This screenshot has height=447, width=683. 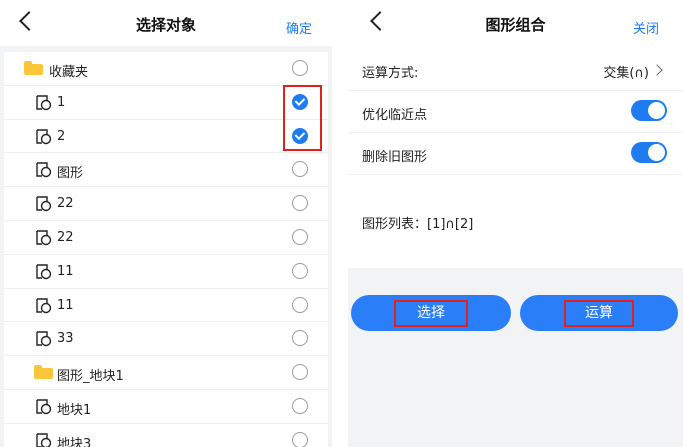 What do you see at coordinates (390, 73) in the screenshot?
I see `operation-label: 运算方式:` at bounding box center [390, 73].